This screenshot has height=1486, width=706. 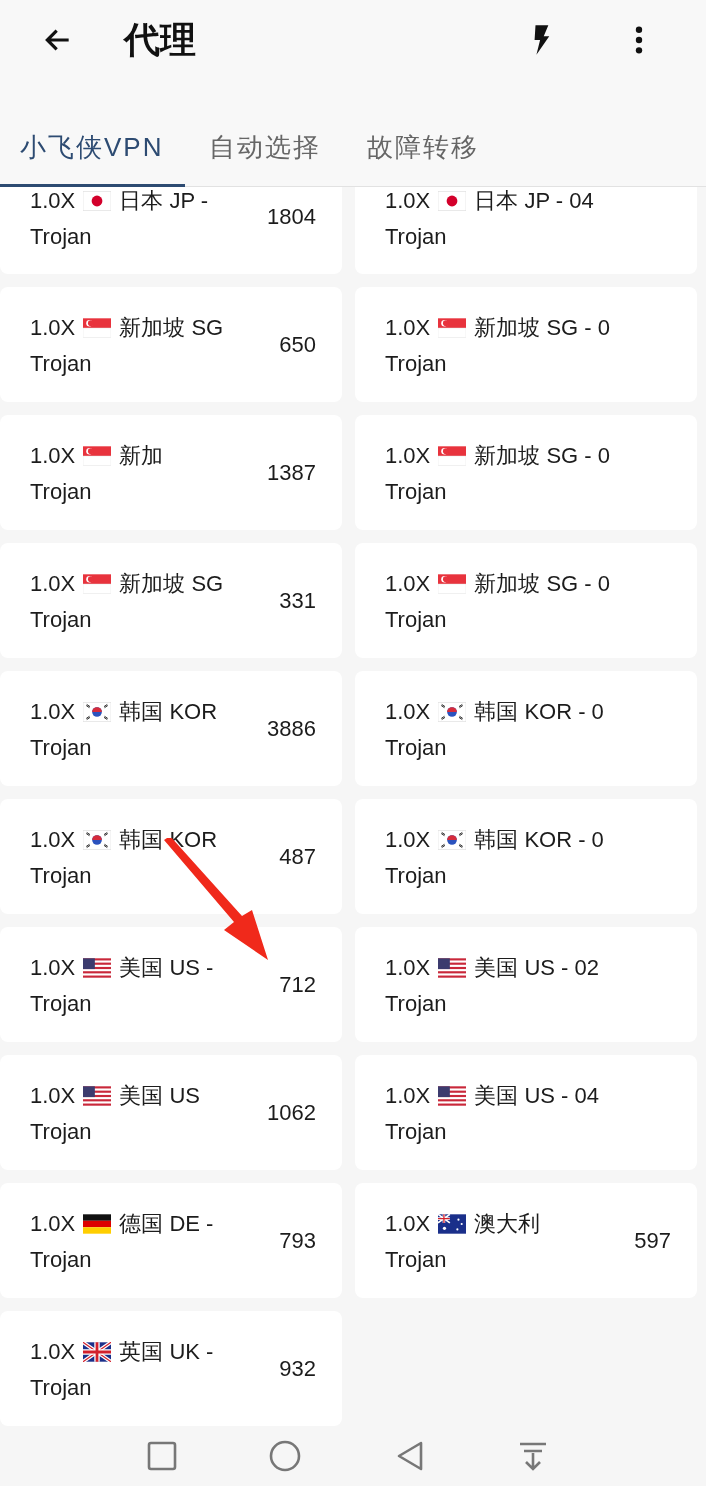 What do you see at coordinates (171, 1240) in the screenshot?
I see `proxy-card: 1.0X 德国 DE - Trojan 793` at bounding box center [171, 1240].